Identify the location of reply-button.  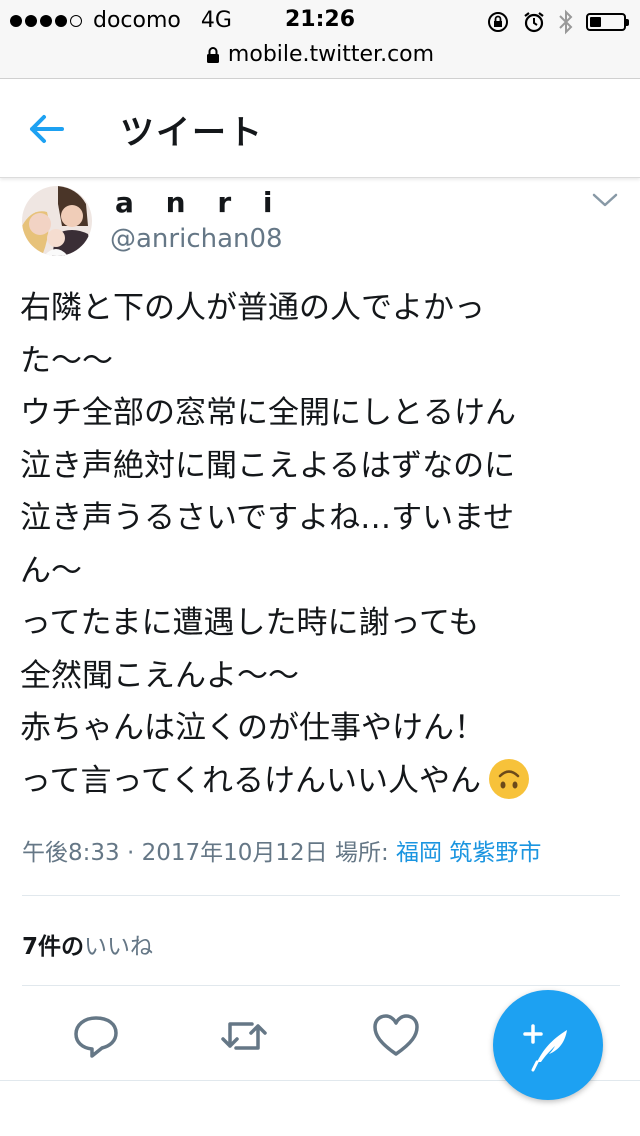
(96, 1036).